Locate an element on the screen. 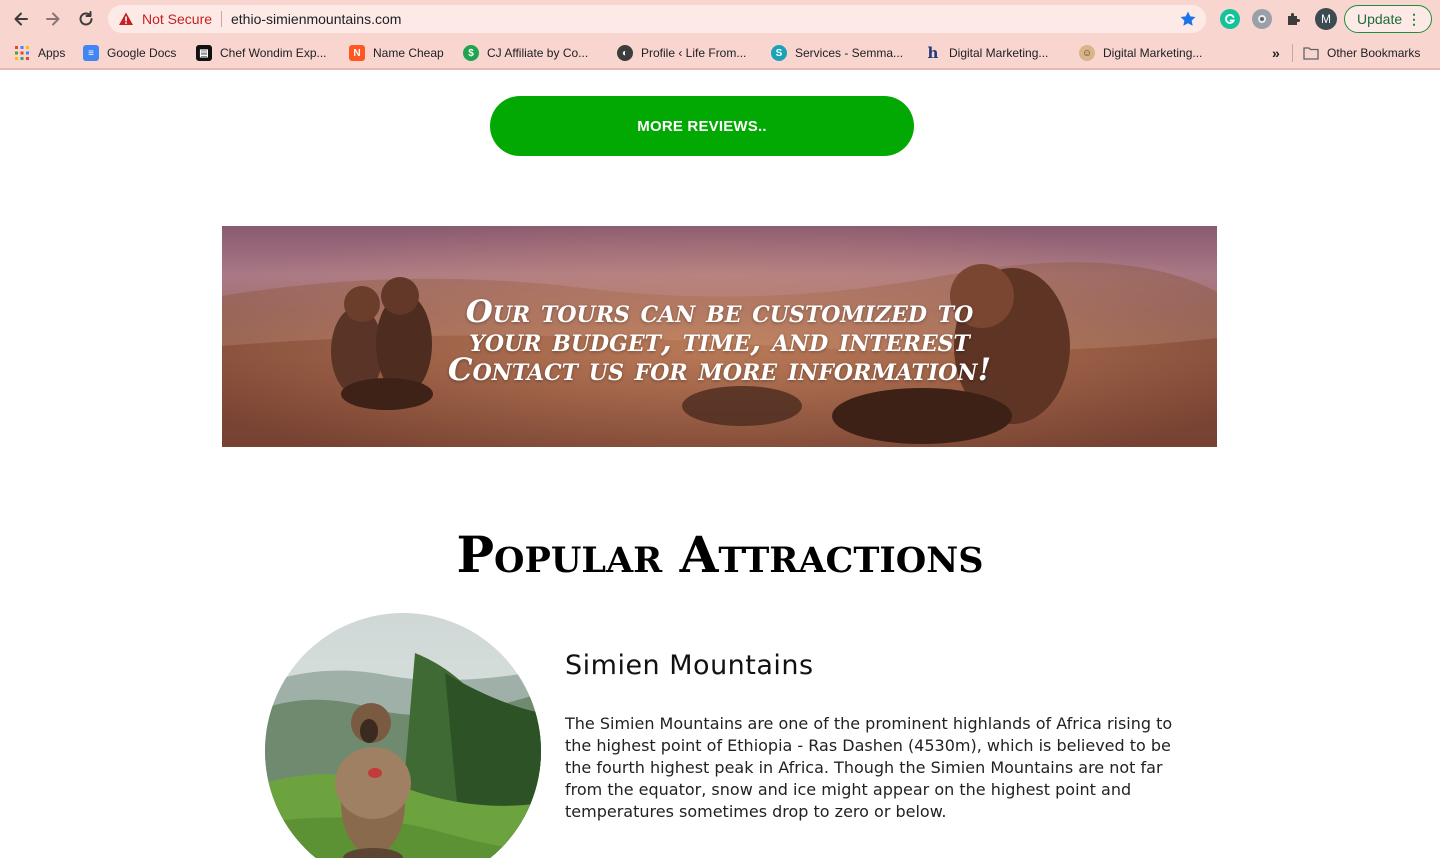 This screenshot has width=1440, height=858. bookmark-google-docs: ≡ Google Docs is located at coordinates (129, 53).